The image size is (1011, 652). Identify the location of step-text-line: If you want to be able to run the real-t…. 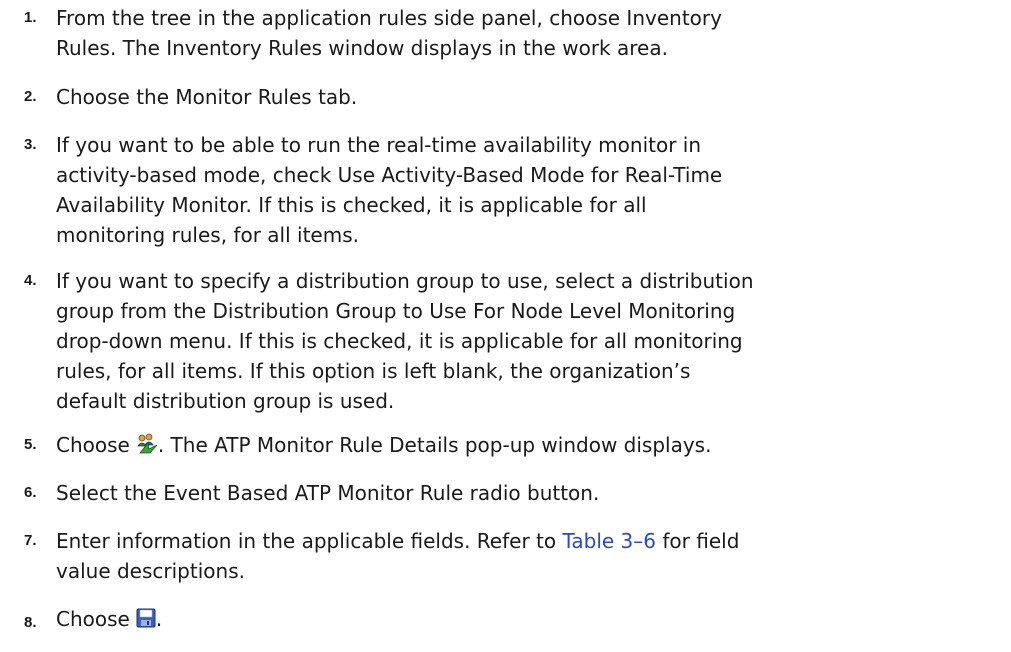
(379, 145).